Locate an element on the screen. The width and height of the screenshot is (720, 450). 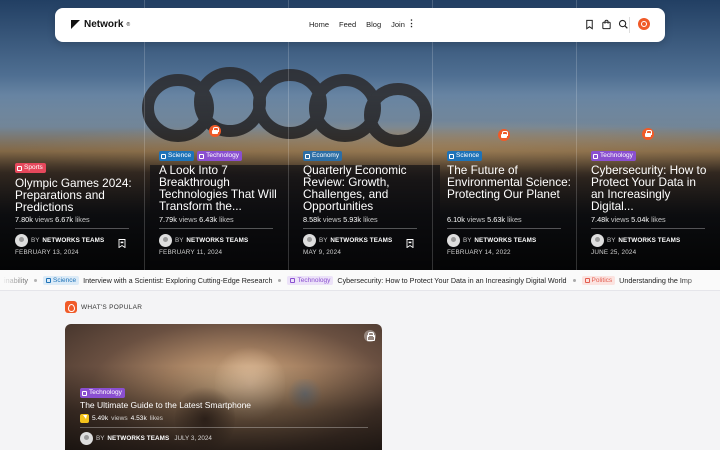
tag-list: Economy is located at coordinates (323, 156).